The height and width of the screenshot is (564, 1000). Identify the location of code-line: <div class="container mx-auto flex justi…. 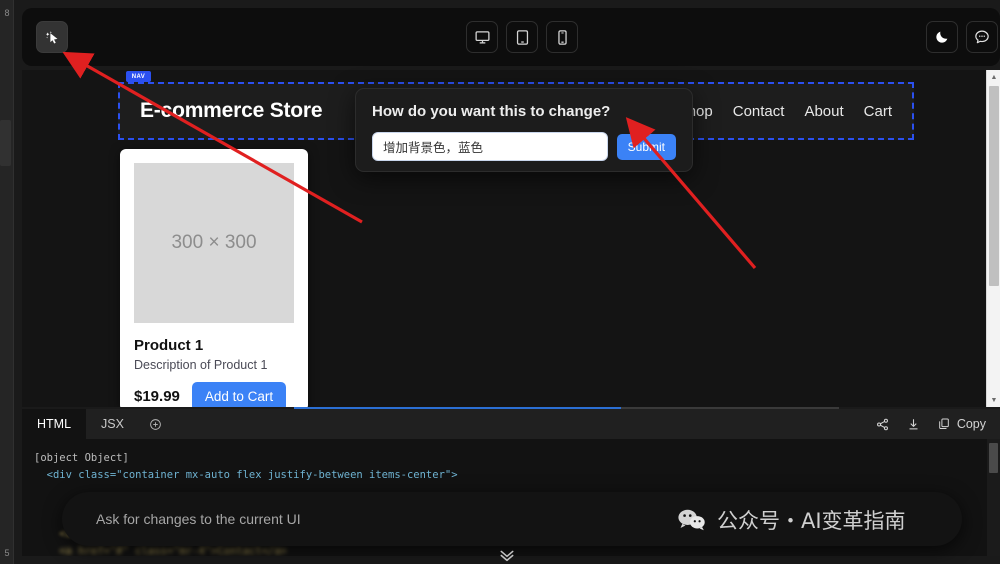
(517, 475).